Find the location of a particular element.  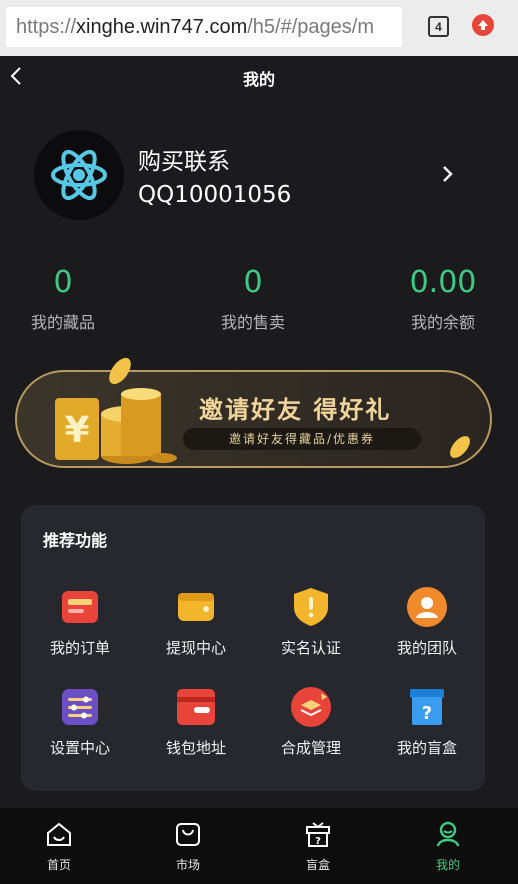

upload-icon is located at coordinates (483, 25).